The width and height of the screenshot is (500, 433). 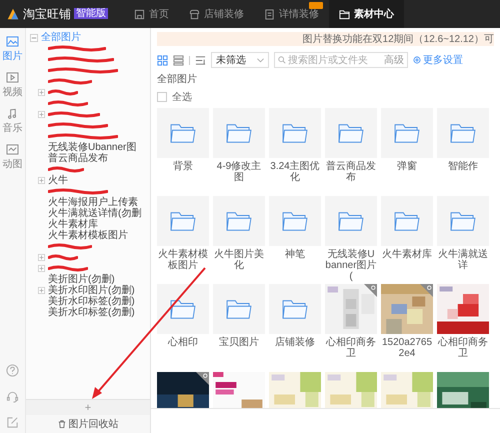 What do you see at coordinates (12, 149) in the screenshot?
I see `animation-icon` at bounding box center [12, 149].